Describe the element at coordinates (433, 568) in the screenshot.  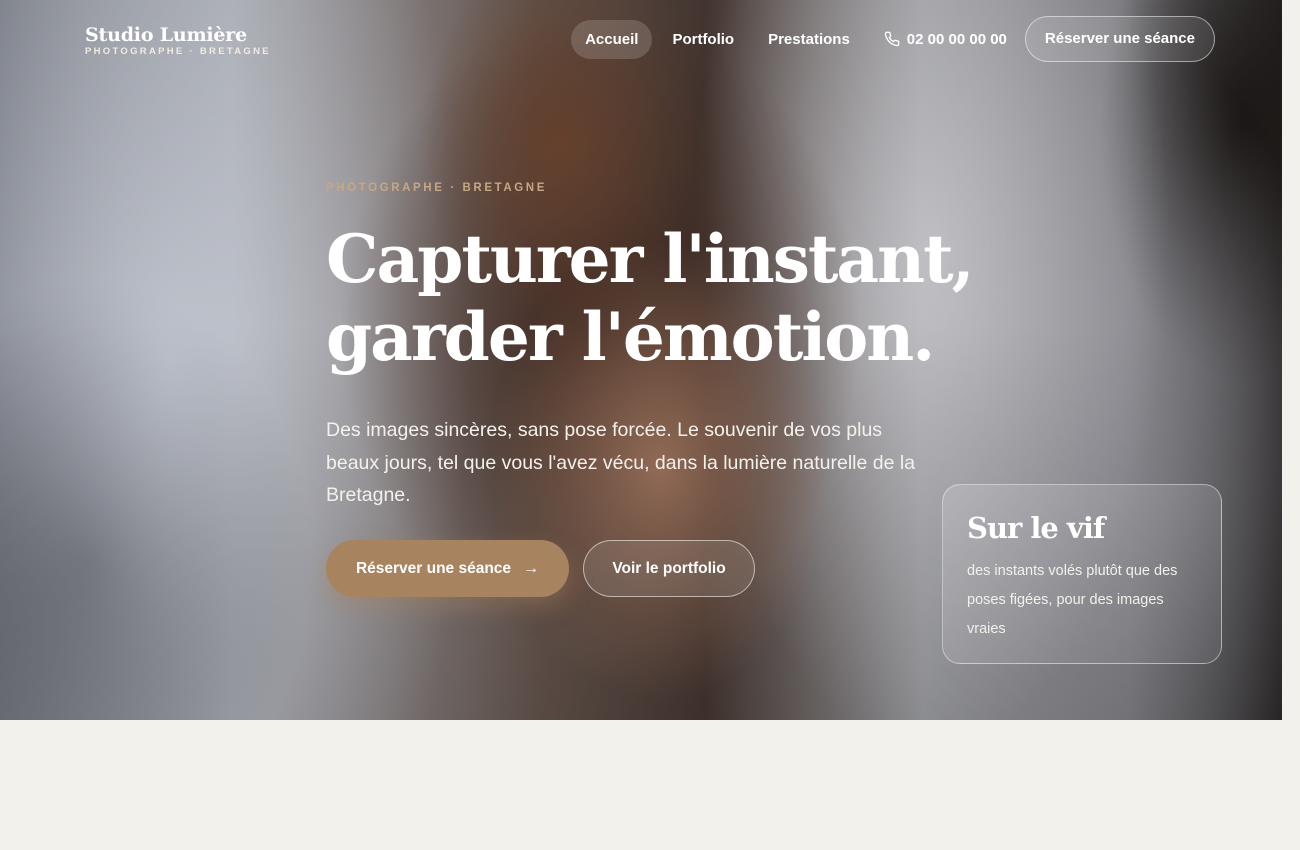
I see `book-session-button-label: Réserver une séance` at that location.